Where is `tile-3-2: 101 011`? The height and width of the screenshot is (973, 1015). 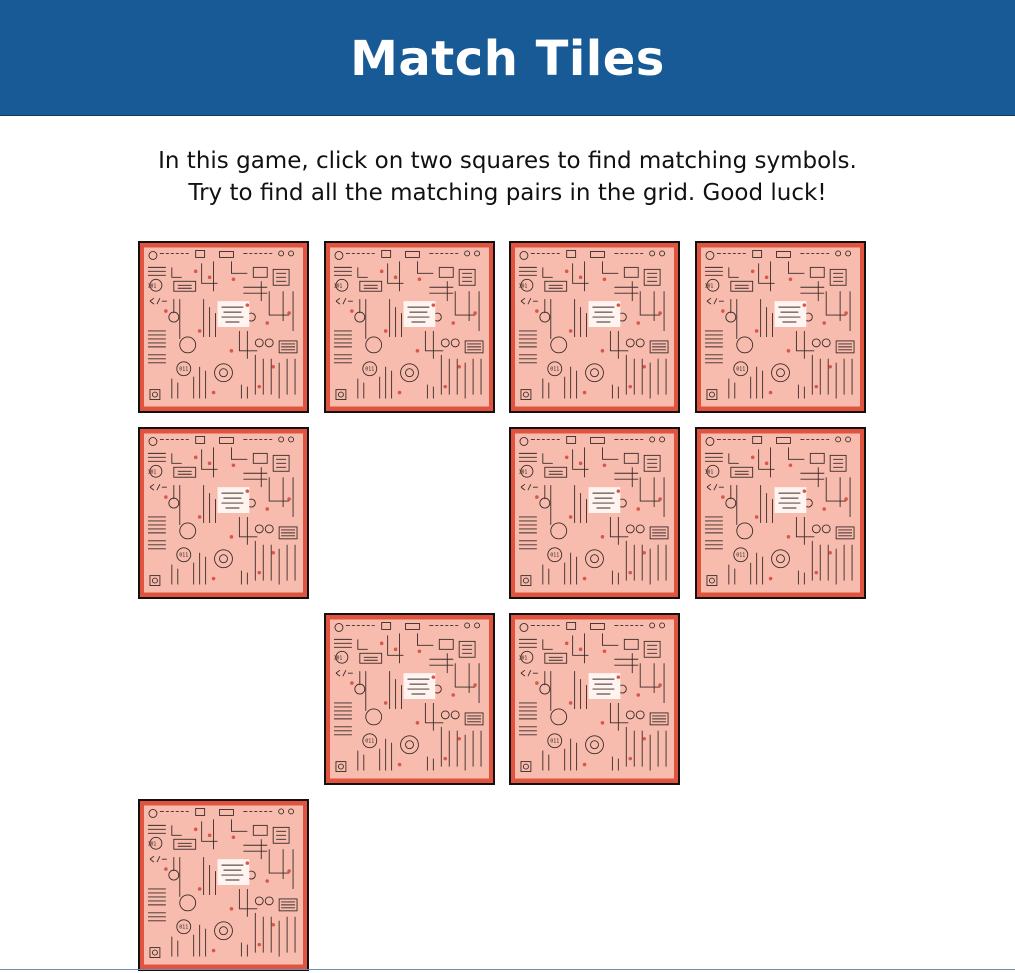
tile-3-2: 101 011 is located at coordinates (409, 699).